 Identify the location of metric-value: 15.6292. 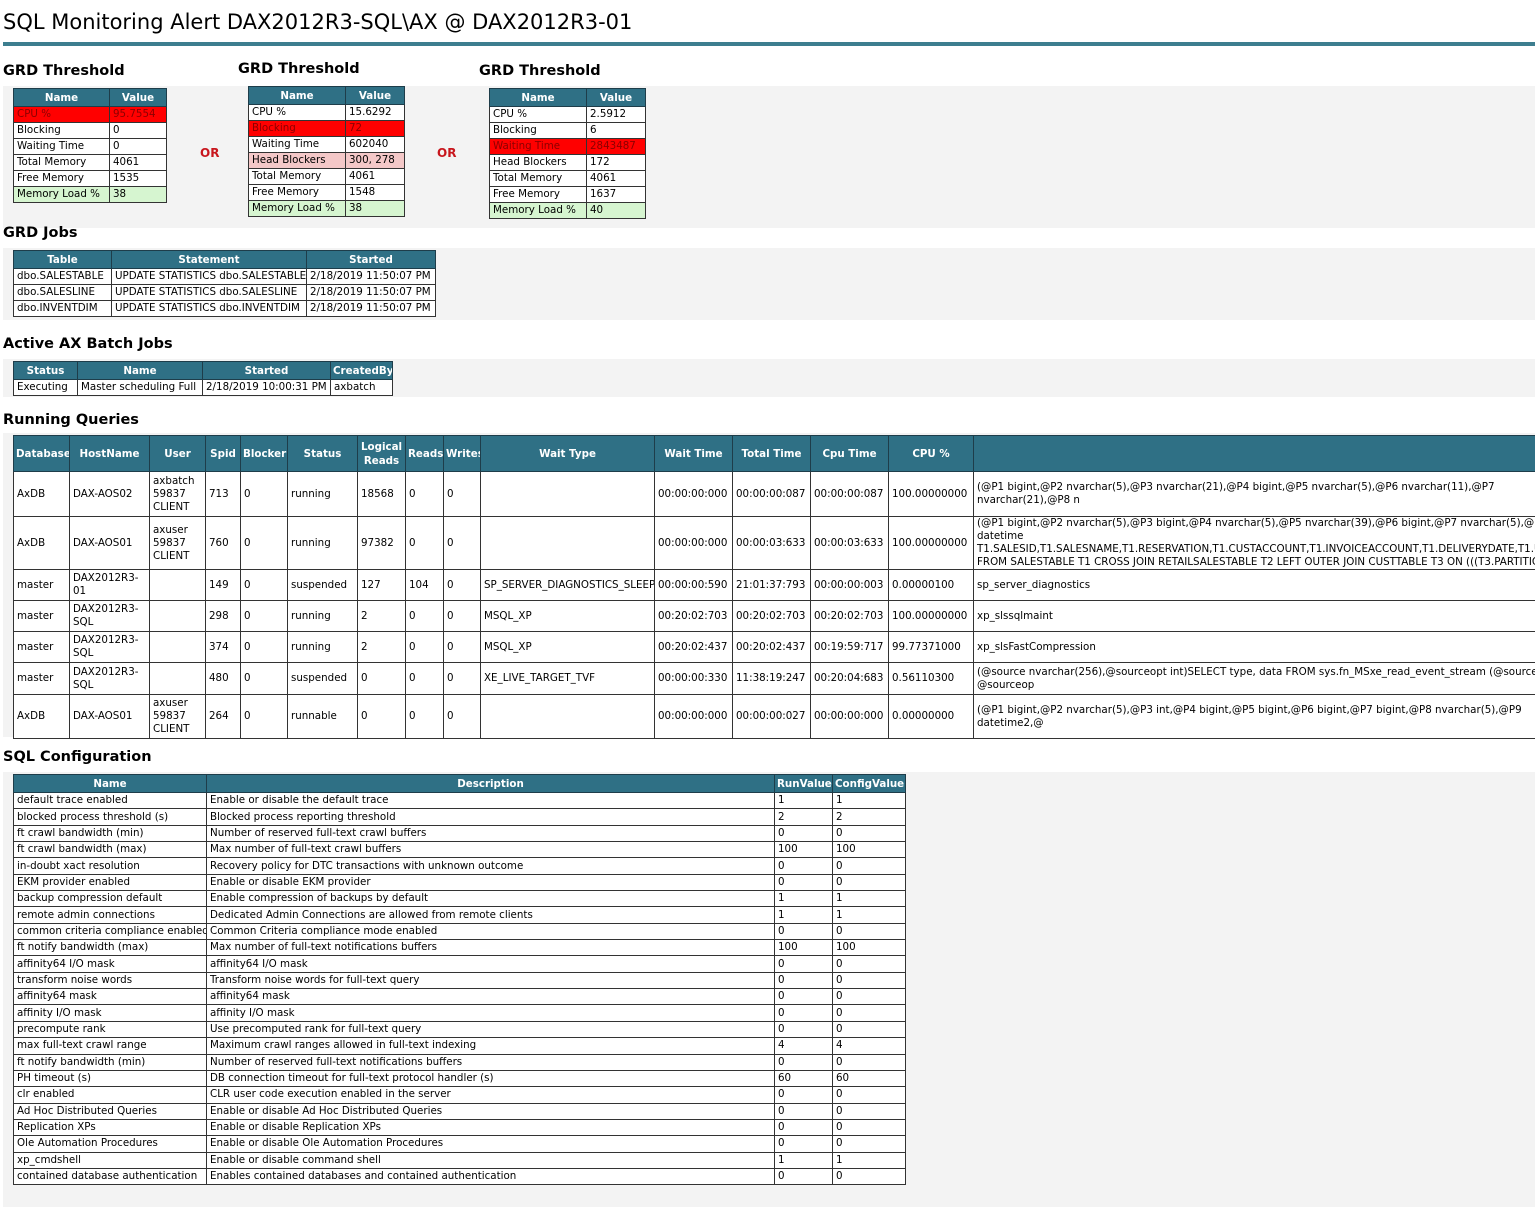
(375, 112).